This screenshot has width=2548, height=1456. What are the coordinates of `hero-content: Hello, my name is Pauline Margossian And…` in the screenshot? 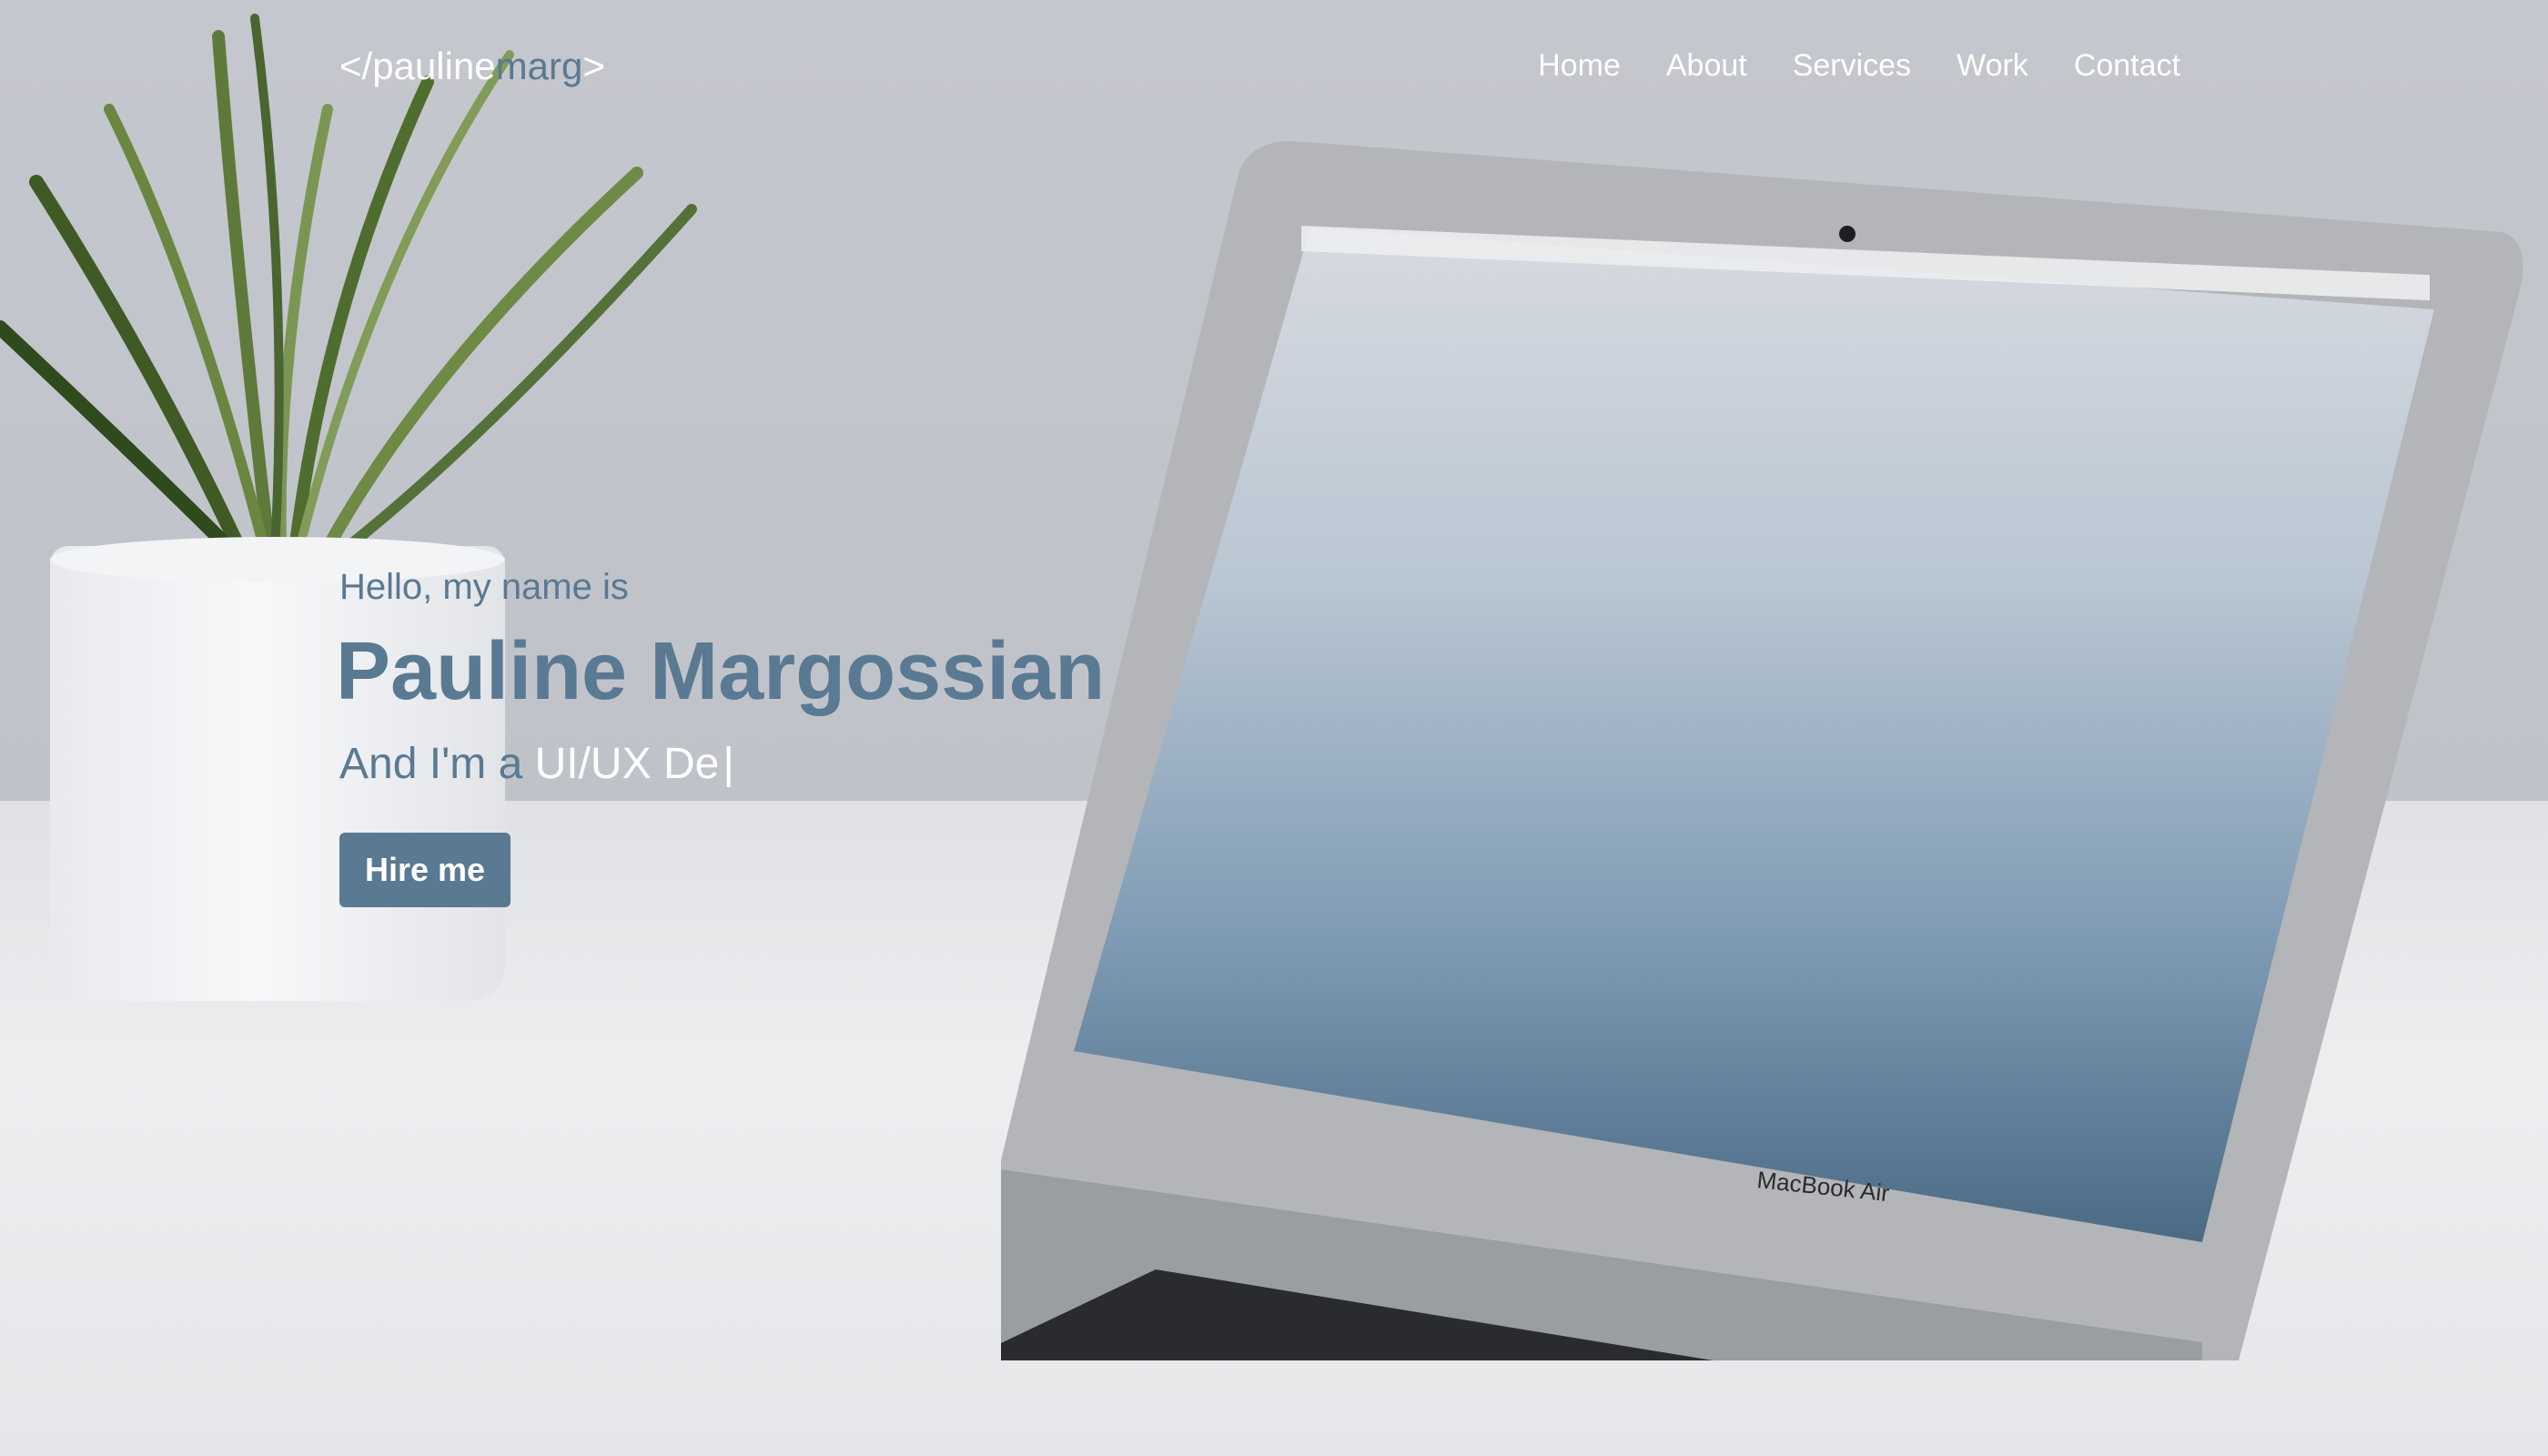 It's located at (884, 736).